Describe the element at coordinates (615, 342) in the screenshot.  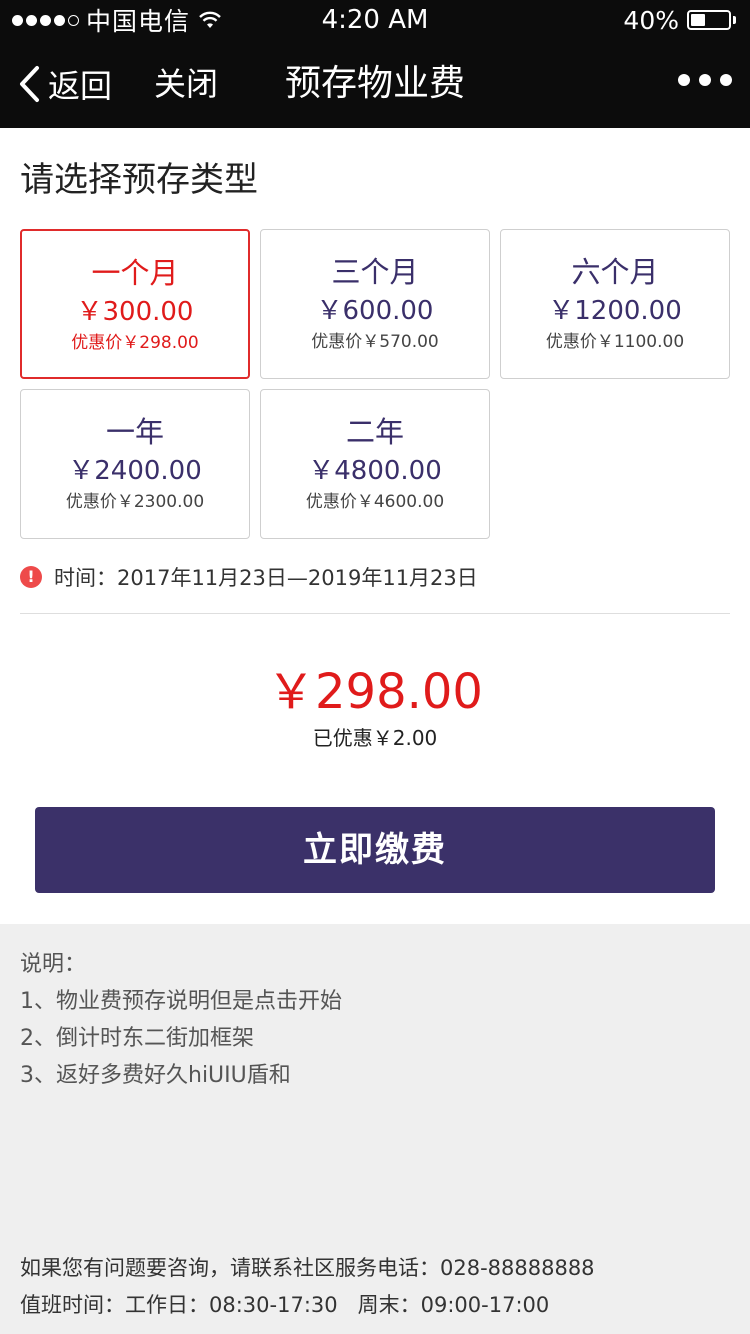
I see `option-discount-price: 优惠价￥1100.00` at that location.